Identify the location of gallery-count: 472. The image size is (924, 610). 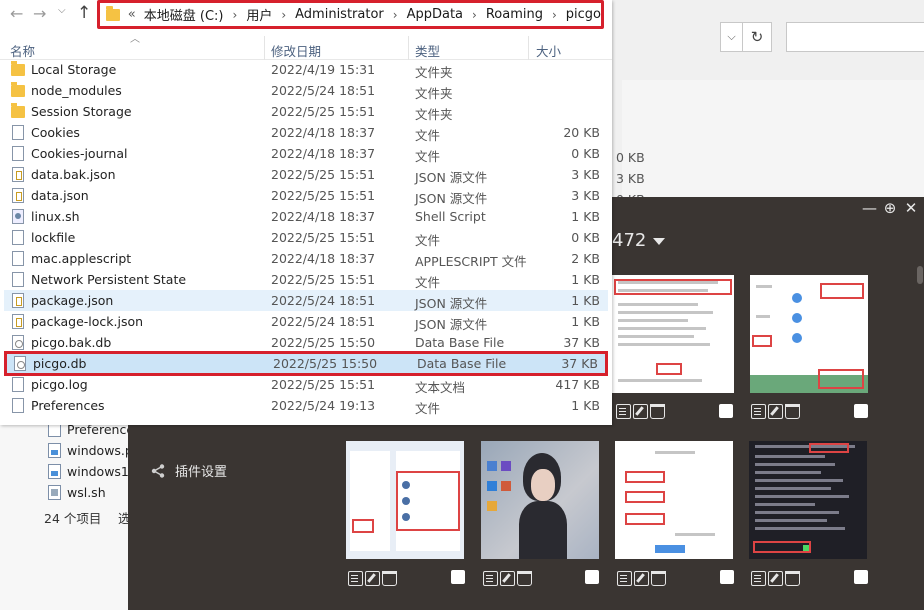
(629, 240).